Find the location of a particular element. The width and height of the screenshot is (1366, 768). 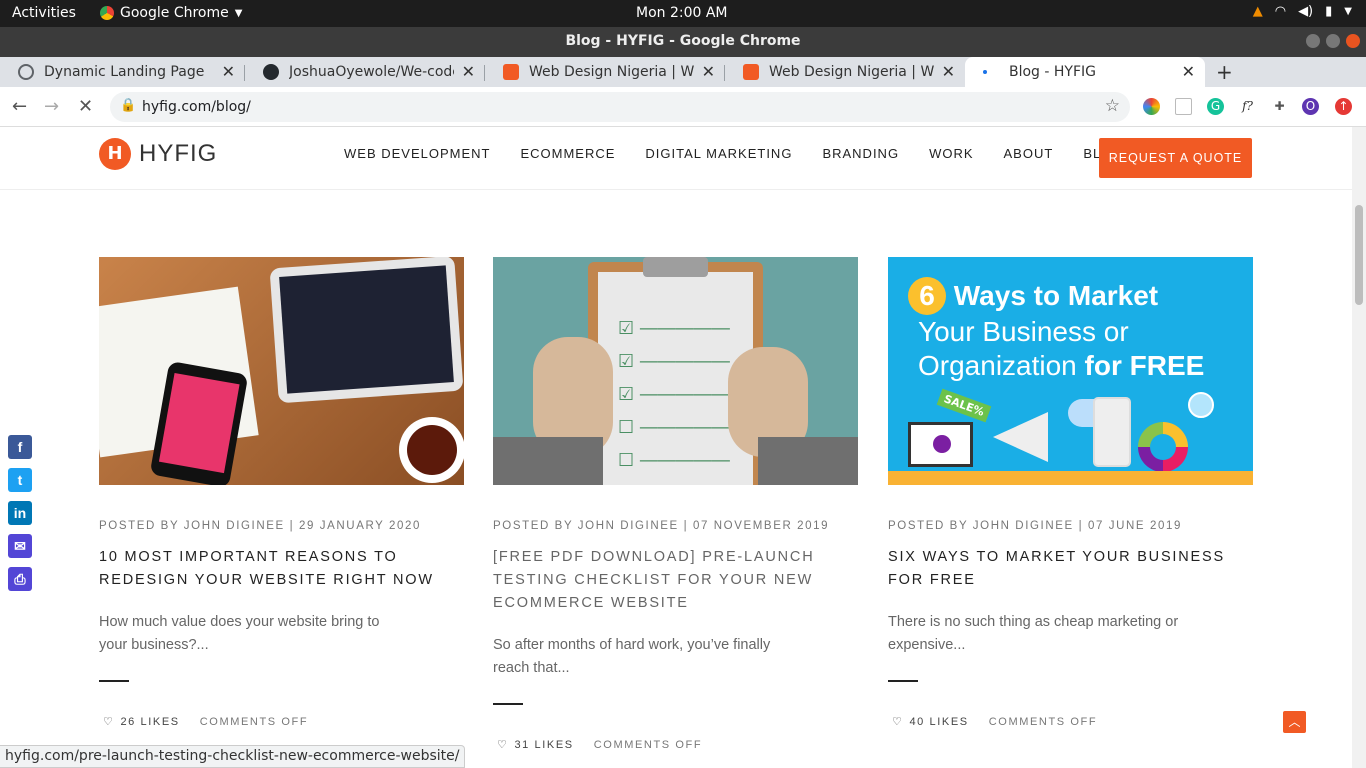

likes-count: 40 LIKES is located at coordinates (938, 722).